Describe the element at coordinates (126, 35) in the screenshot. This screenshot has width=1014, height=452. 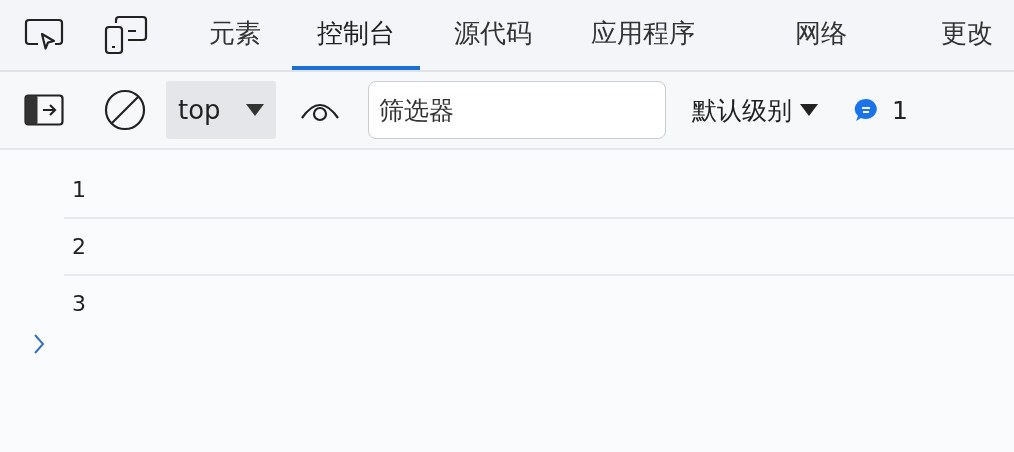
I see `device-icon` at that location.